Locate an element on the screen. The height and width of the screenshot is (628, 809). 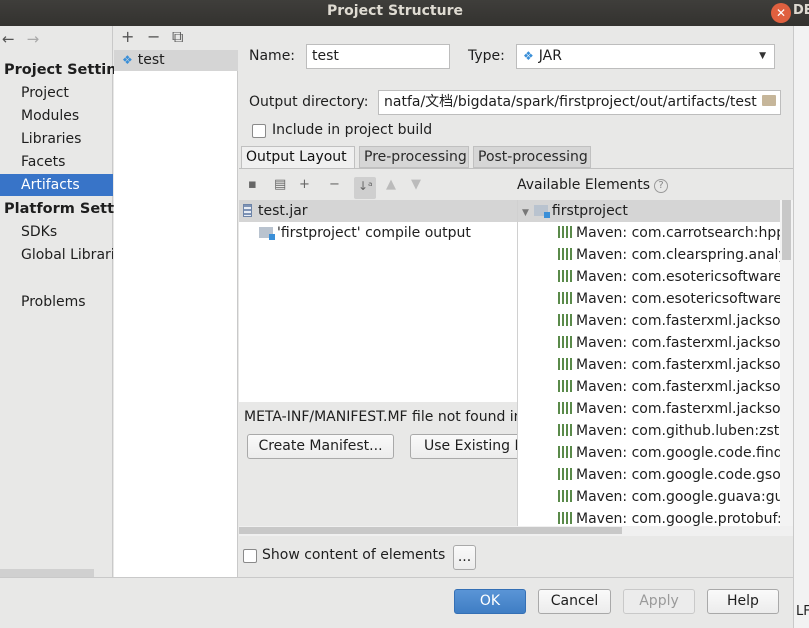
horizontal-scrollbar is located at coordinates (516, 531).